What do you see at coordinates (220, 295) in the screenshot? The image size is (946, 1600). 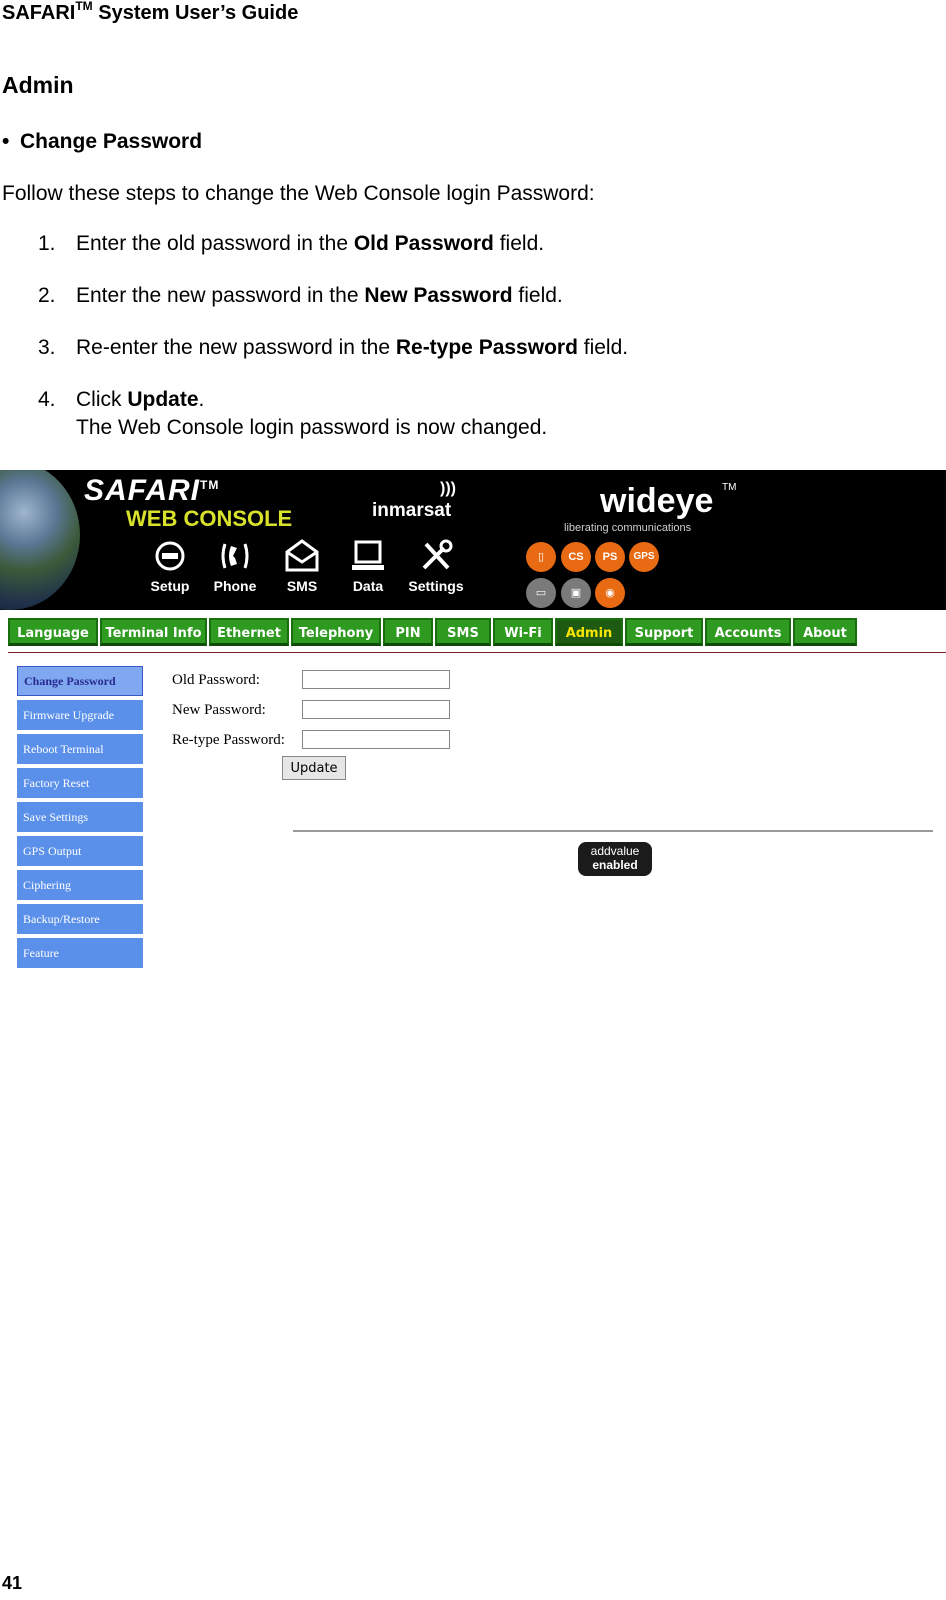 I see `step-pre: Enter the new password in the` at bounding box center [220, 295].